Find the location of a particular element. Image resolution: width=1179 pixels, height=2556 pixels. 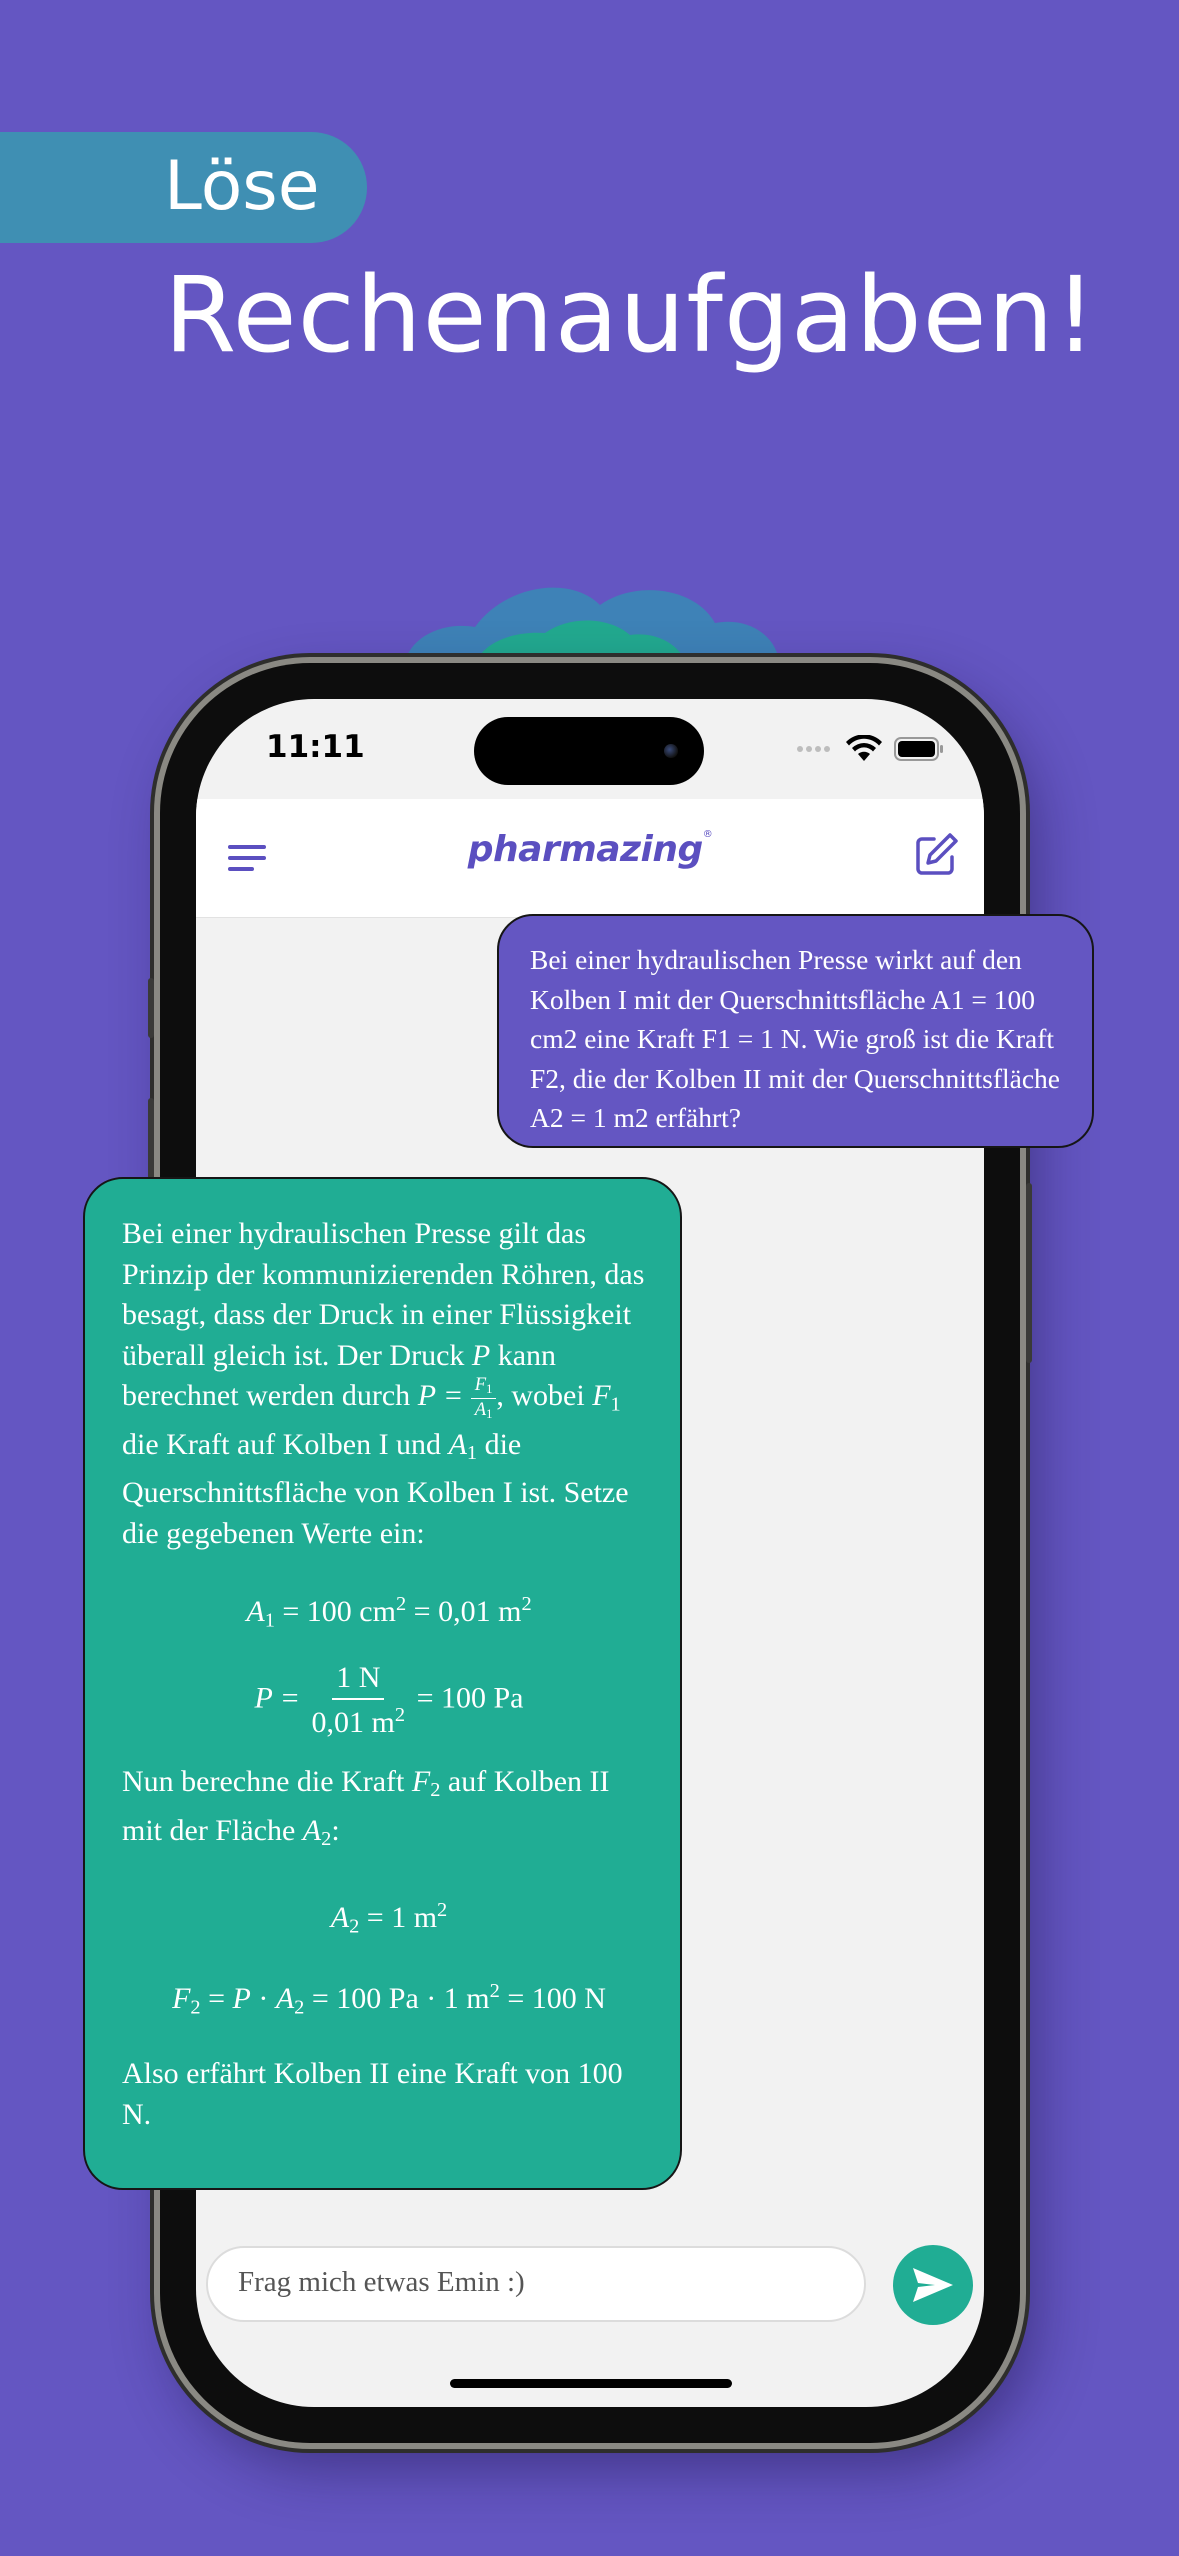

frac-numerator: F1 is located at coordinates (483, 1386).